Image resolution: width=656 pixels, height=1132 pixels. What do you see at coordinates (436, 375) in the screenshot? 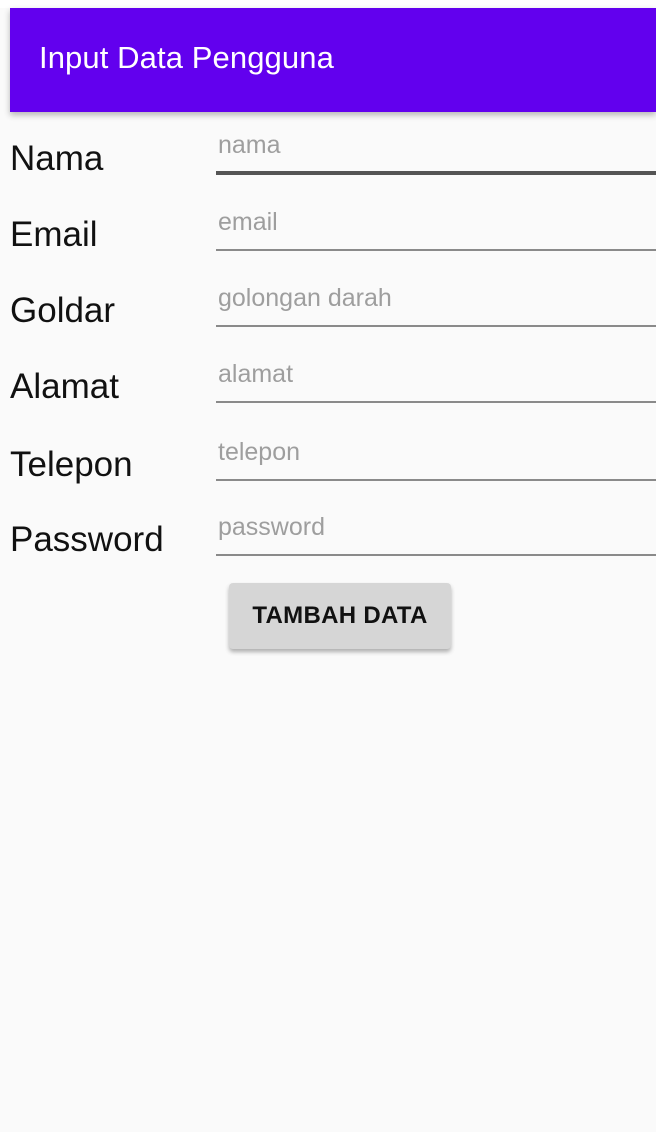
I see `alamat-input` at bounding box center [436, 375].